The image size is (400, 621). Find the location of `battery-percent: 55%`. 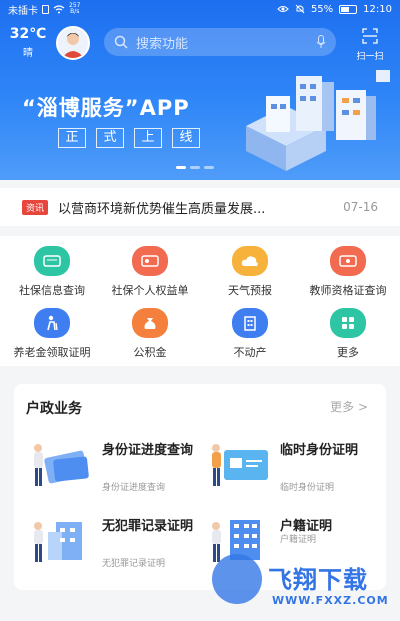

battery-percent: 55% is located at coordinates (322, 9).